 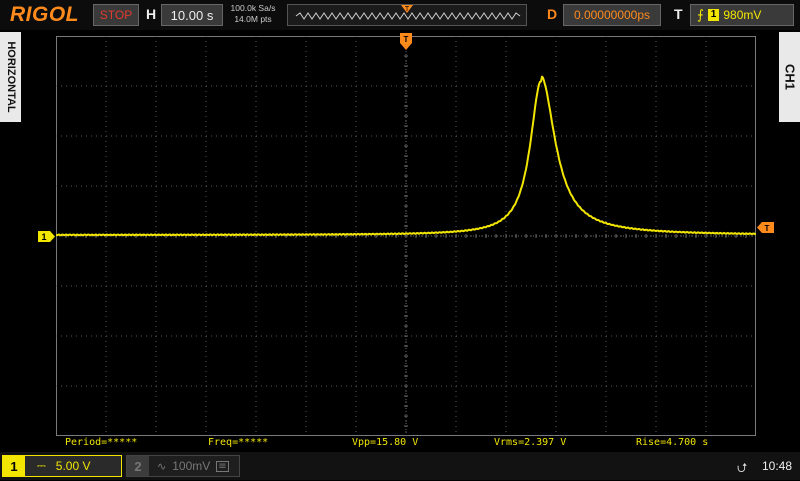 I want to click on memory-overview-graphic: T, so click(x=408, y=12).